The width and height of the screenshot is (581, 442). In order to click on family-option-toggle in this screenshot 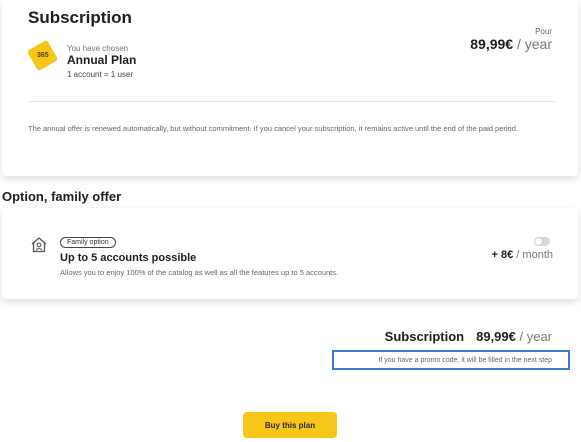, I will do `click(542, 241)`.